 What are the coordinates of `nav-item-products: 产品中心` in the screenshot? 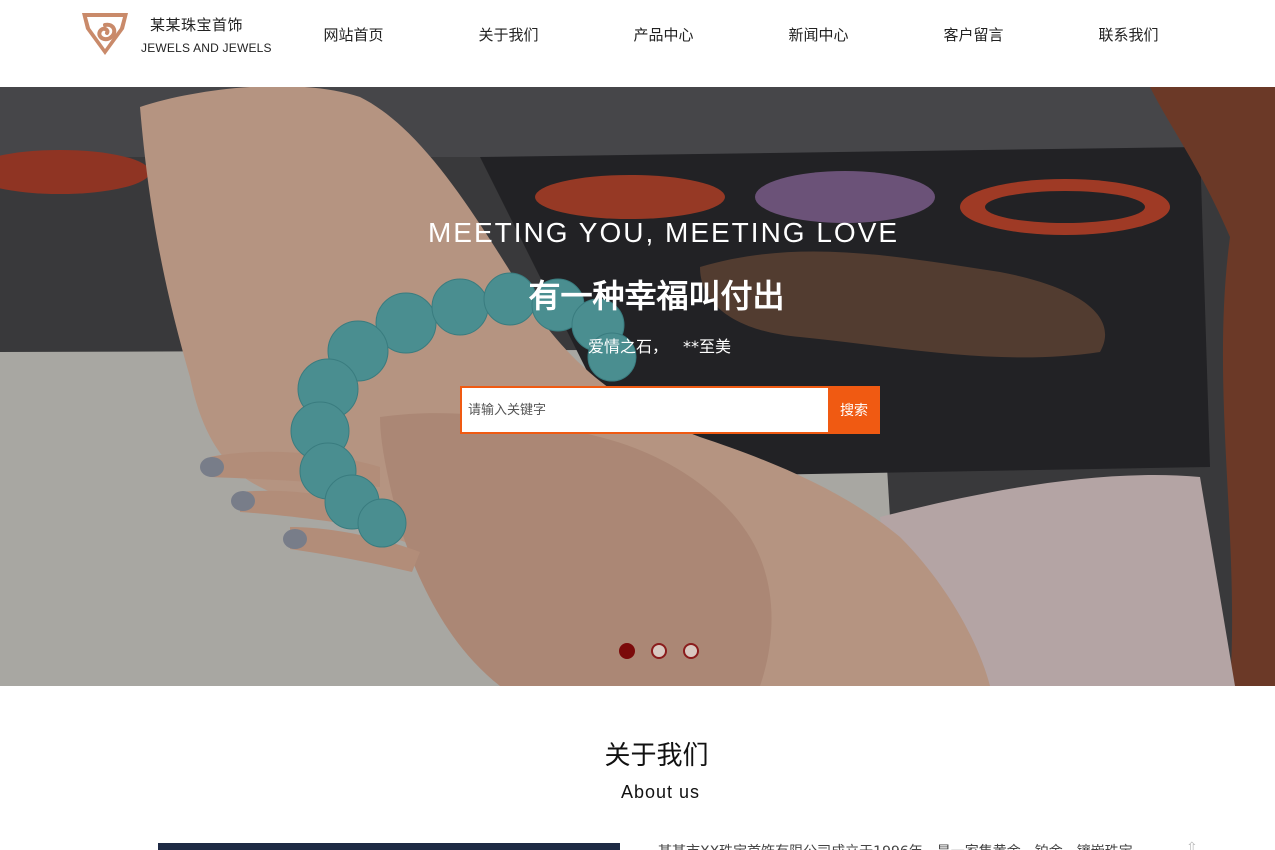 It's located at (663, 35).